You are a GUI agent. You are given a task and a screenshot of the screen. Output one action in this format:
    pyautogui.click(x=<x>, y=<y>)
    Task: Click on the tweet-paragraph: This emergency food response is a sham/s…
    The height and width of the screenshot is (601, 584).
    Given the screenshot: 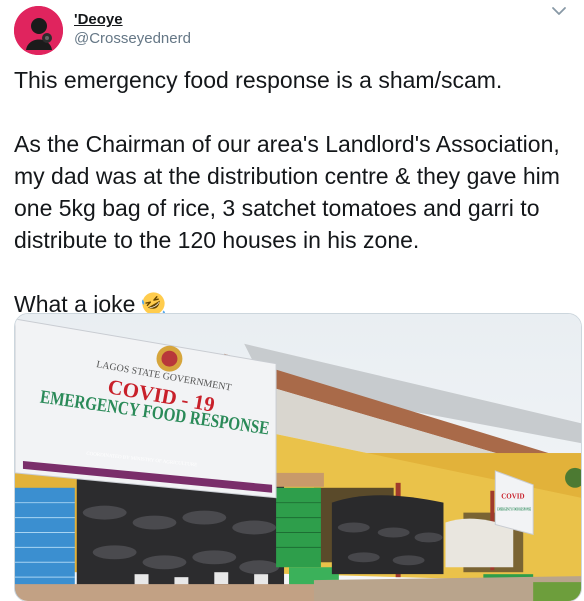 What is the action you would take?
    pyautogui.click(x=258, y=80)
    